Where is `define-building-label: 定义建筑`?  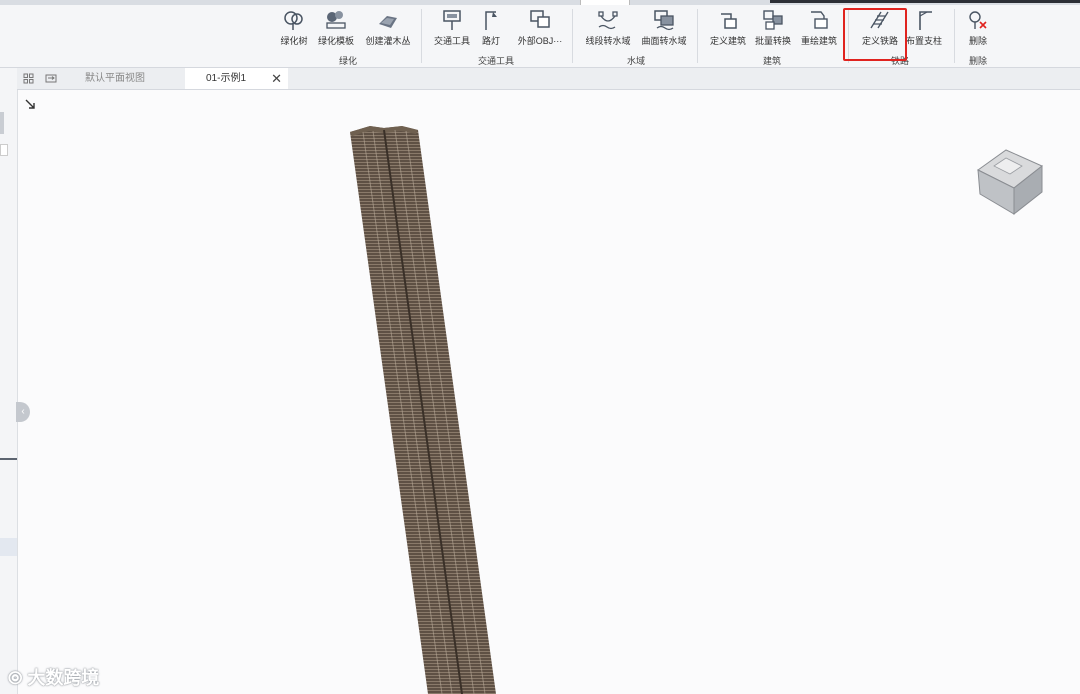 define-building-label: 定义建筑 is located at coordinates (727, 41).